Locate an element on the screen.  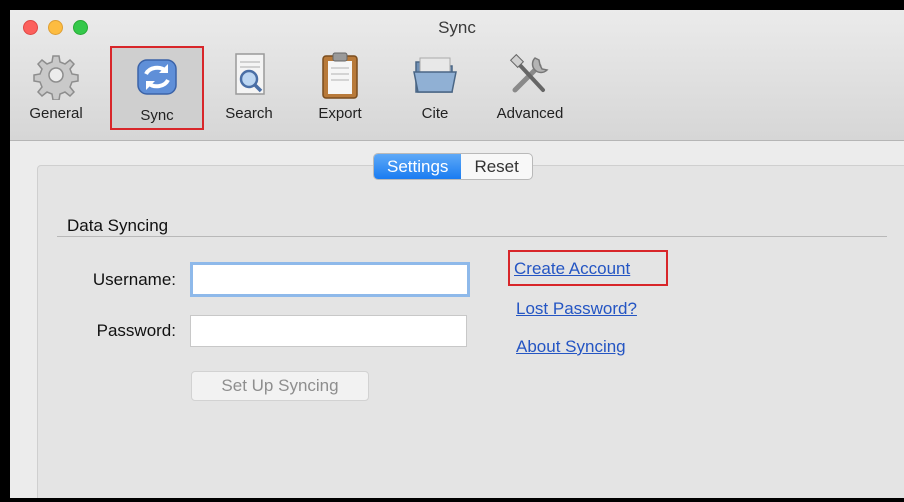
toolbar-cite-button: Cite is located at coordinates (435, 89).